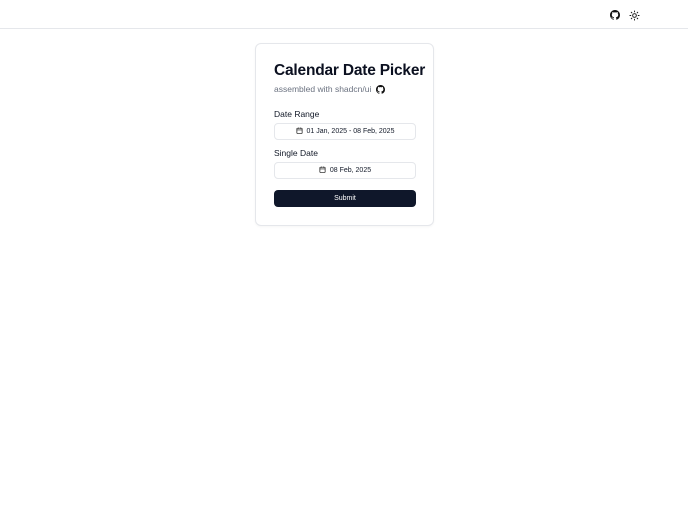  Describe the element at coordinates (350, 170) in the screenshot. I see `single-date-value: 08 Feb, 2025` at that location.